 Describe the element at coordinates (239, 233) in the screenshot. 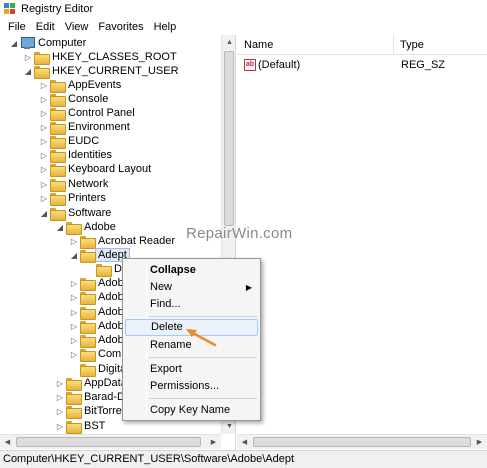

I see `watermark: RepairWin.com` at that location.